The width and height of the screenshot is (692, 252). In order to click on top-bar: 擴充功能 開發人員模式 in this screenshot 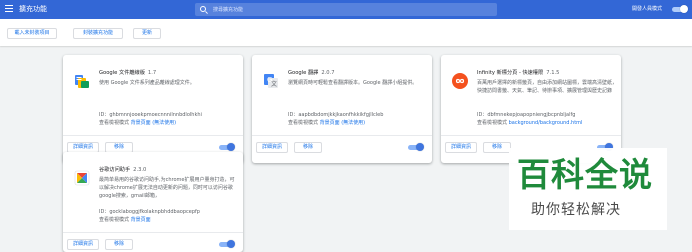, I will do `click(346, 9)`.